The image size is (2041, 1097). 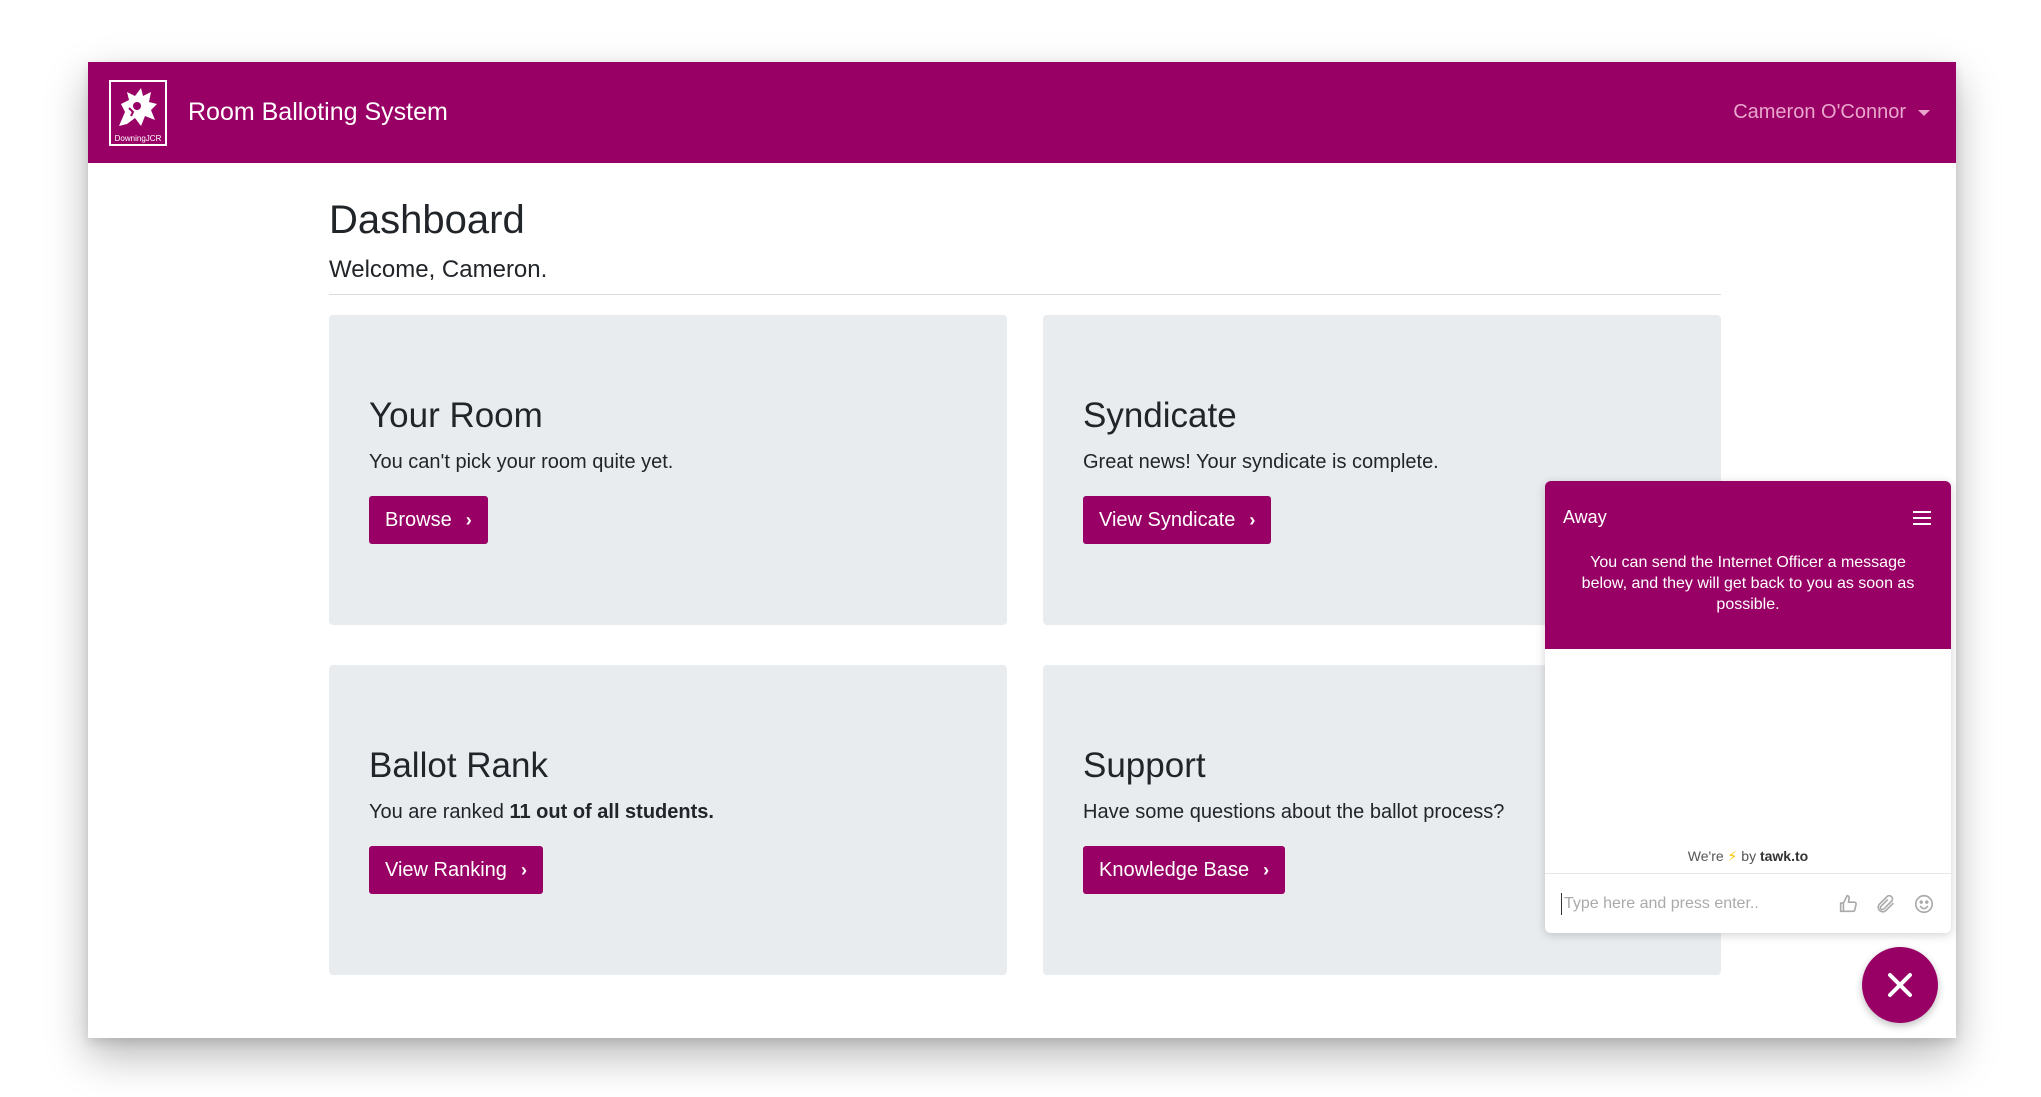 What do you see at coordinates (458, 765) in the screenshot?
I see `card-title: Ballot Rank` at bounding box center [458, 765].